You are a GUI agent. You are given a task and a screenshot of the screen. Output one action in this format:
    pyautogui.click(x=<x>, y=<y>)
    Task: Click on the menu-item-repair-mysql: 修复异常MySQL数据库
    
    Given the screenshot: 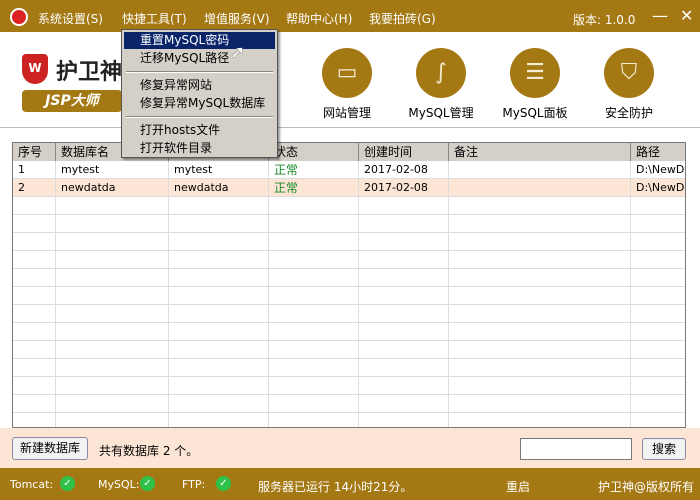 What is the action you would take?
    pyautogui.click(x=199, y=103)
    